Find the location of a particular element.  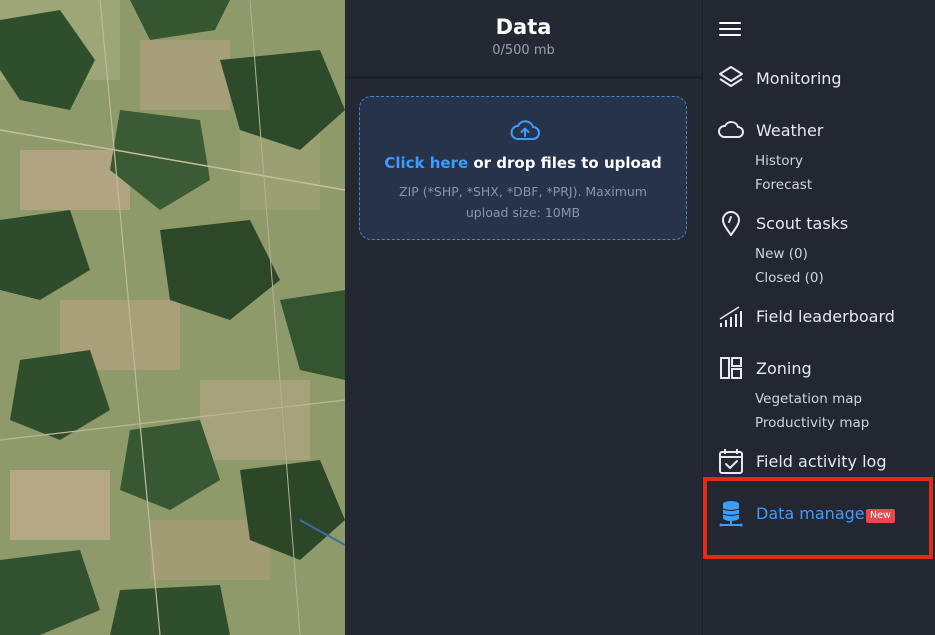

grid-layout-icon is located at coordinates (731, 368).